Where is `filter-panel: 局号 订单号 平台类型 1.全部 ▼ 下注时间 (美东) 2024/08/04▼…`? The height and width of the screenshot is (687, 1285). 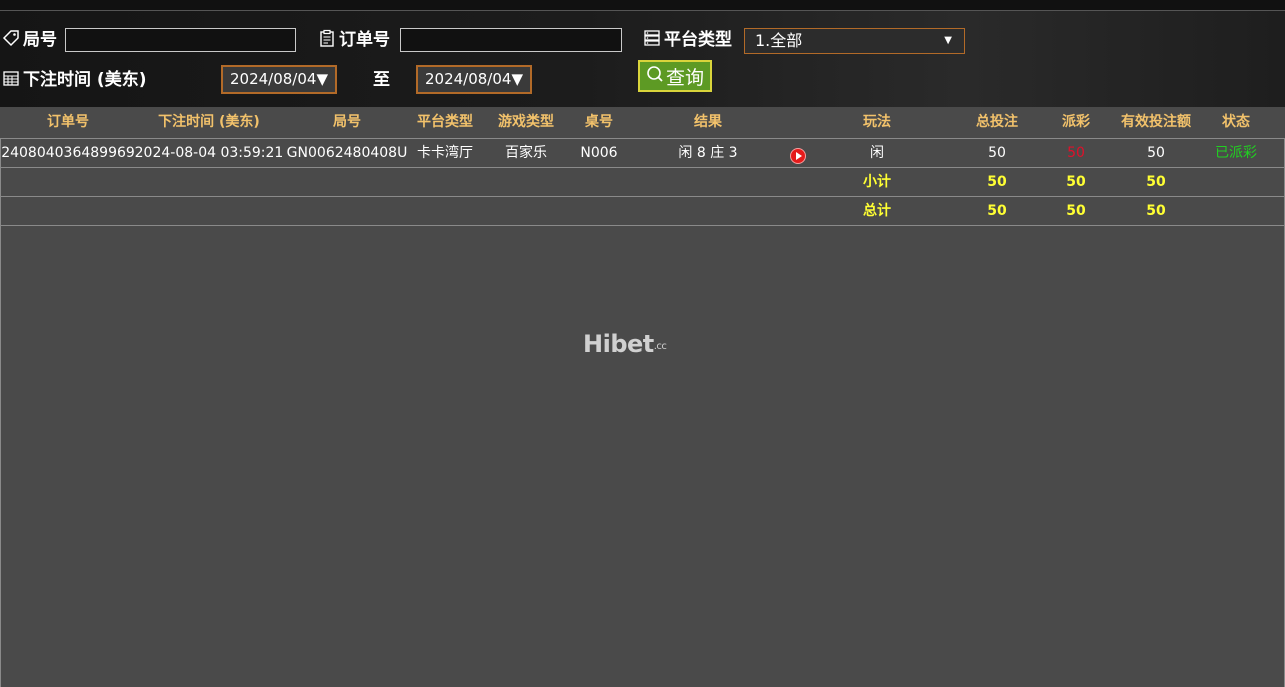 filter-panel: 局号 订单号 平台类型 1.全部 ▼ 下注时间 (美东) 2024/08/04▼… is located at coordinates (642, 59).